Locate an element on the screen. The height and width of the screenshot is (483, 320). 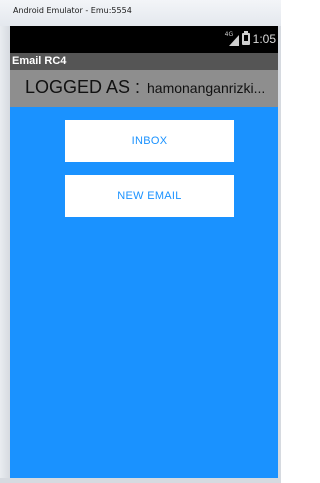
app-title-bar: Email RC4 is located at coordinates (144, 61).